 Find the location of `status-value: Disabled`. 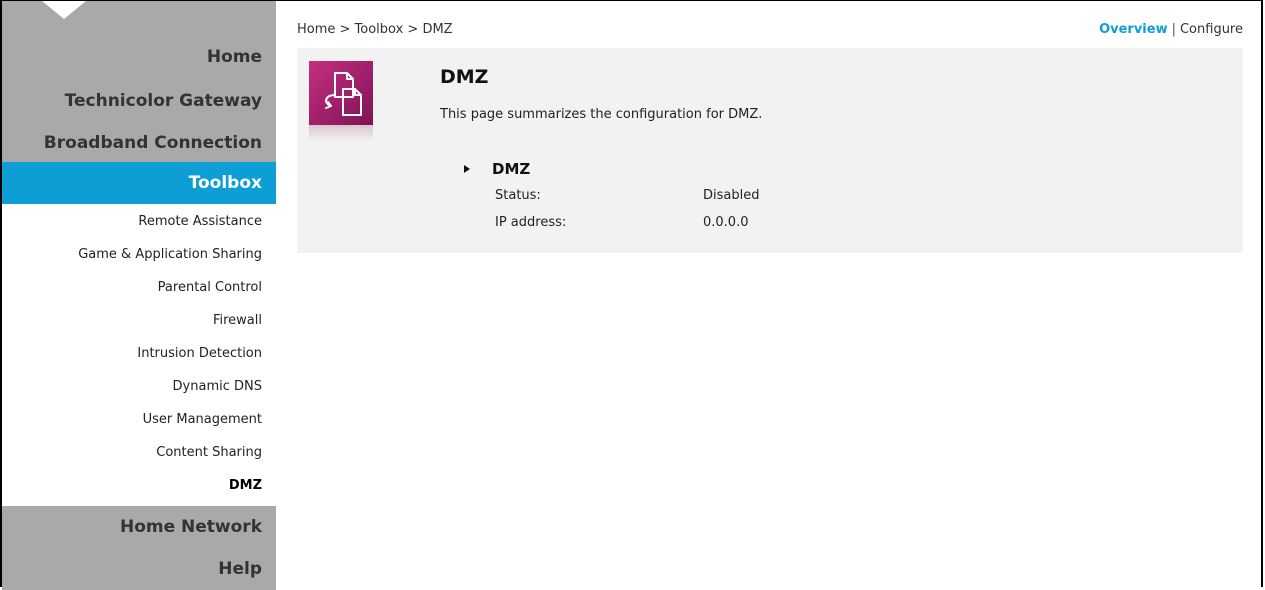

status-value: Disabled is located at coordinates (731, 195).